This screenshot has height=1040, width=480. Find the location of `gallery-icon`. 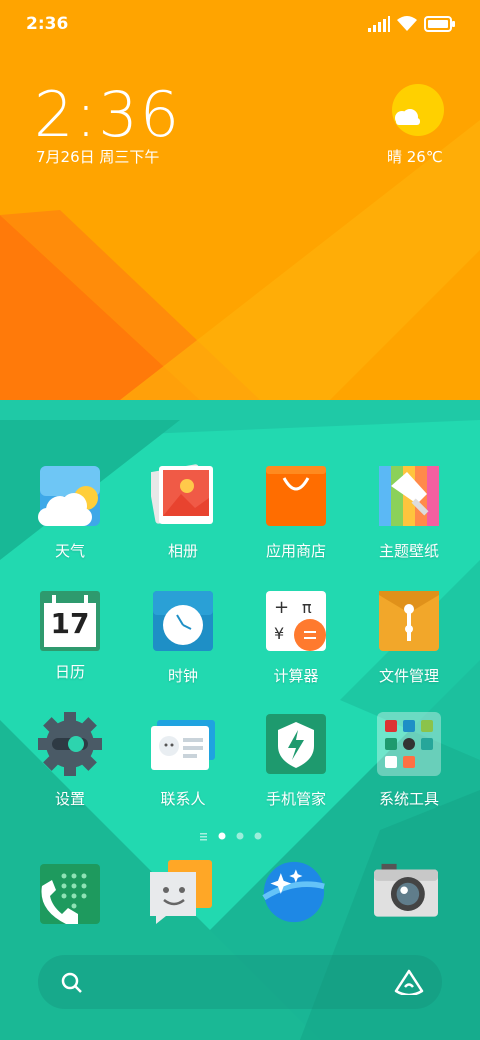

gallery-icon is located at coordinates (180, 494).